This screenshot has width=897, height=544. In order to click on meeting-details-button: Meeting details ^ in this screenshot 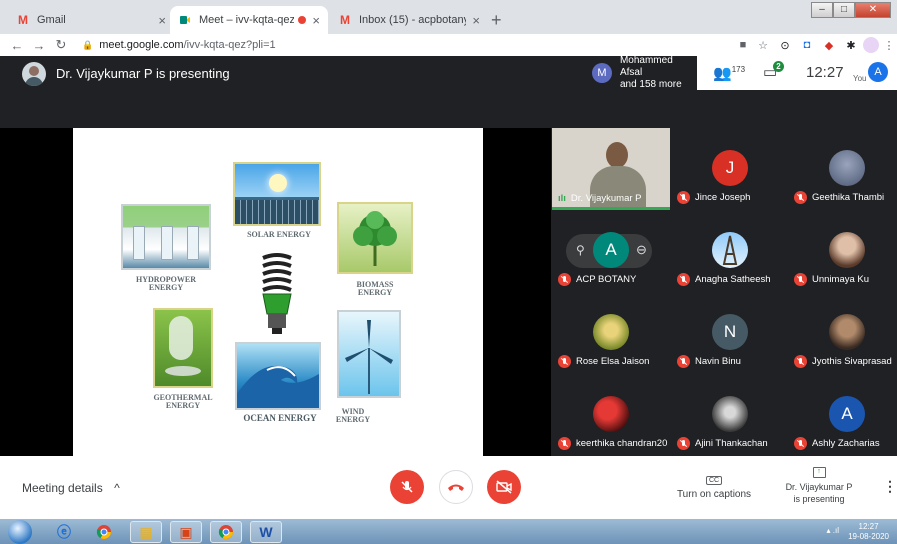, I will do `click(71, 488)`.